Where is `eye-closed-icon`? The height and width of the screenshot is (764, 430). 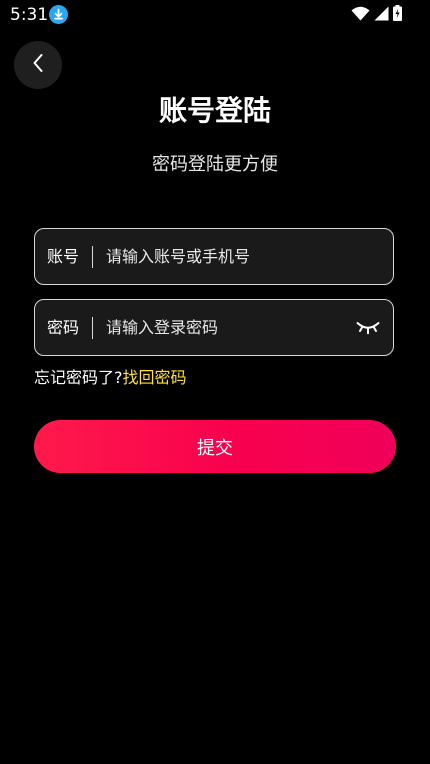 eye-closed-icon is located at coordinates (368, 328).